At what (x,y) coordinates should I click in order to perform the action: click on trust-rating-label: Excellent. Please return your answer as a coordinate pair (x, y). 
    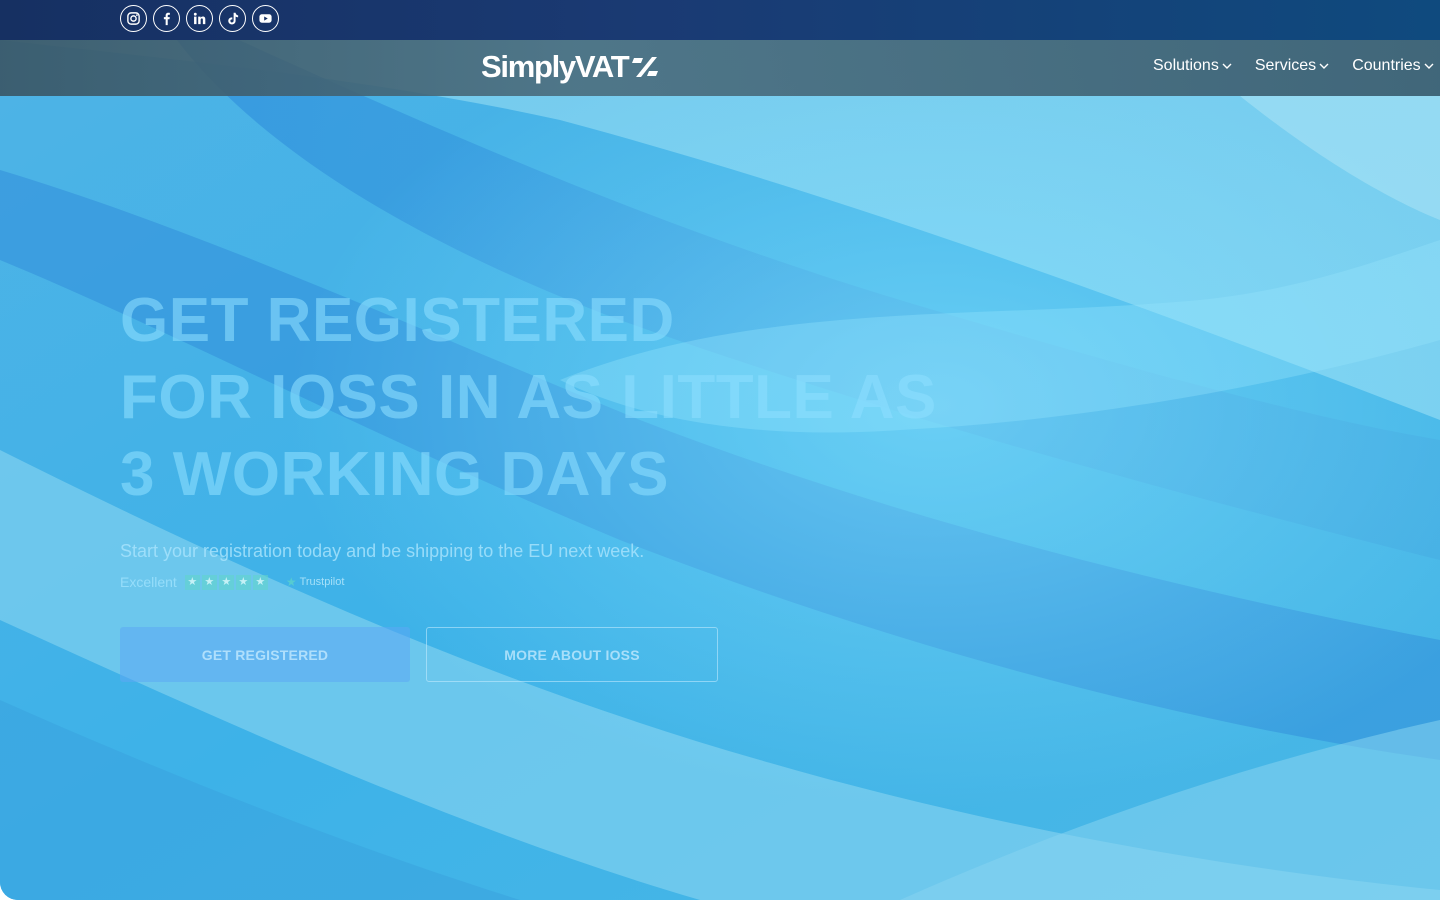
    Looking at the image, I should click on (148, 582).